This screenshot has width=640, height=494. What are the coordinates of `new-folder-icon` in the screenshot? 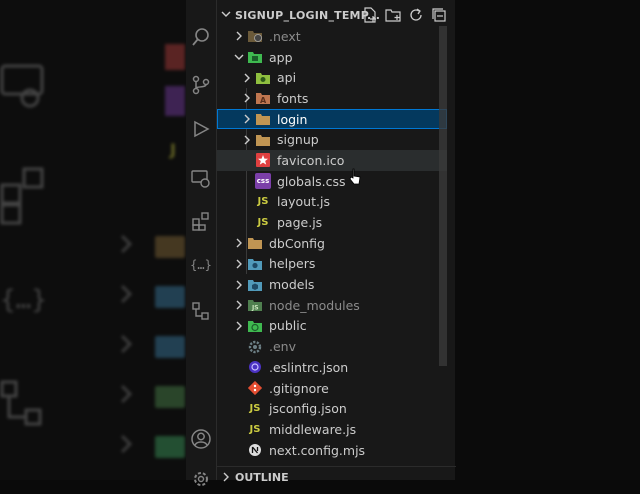 It's located at (393, 15).